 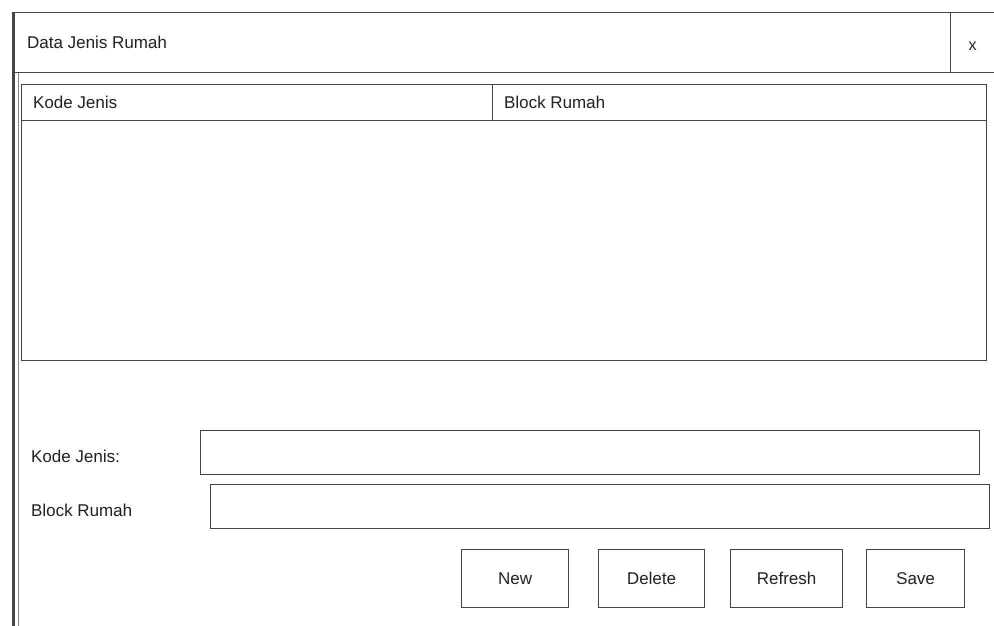 What do you see at coordinates (786, 578) in the screenshot?
I see `action-button: Refresh` at bounding box center [786, 578].